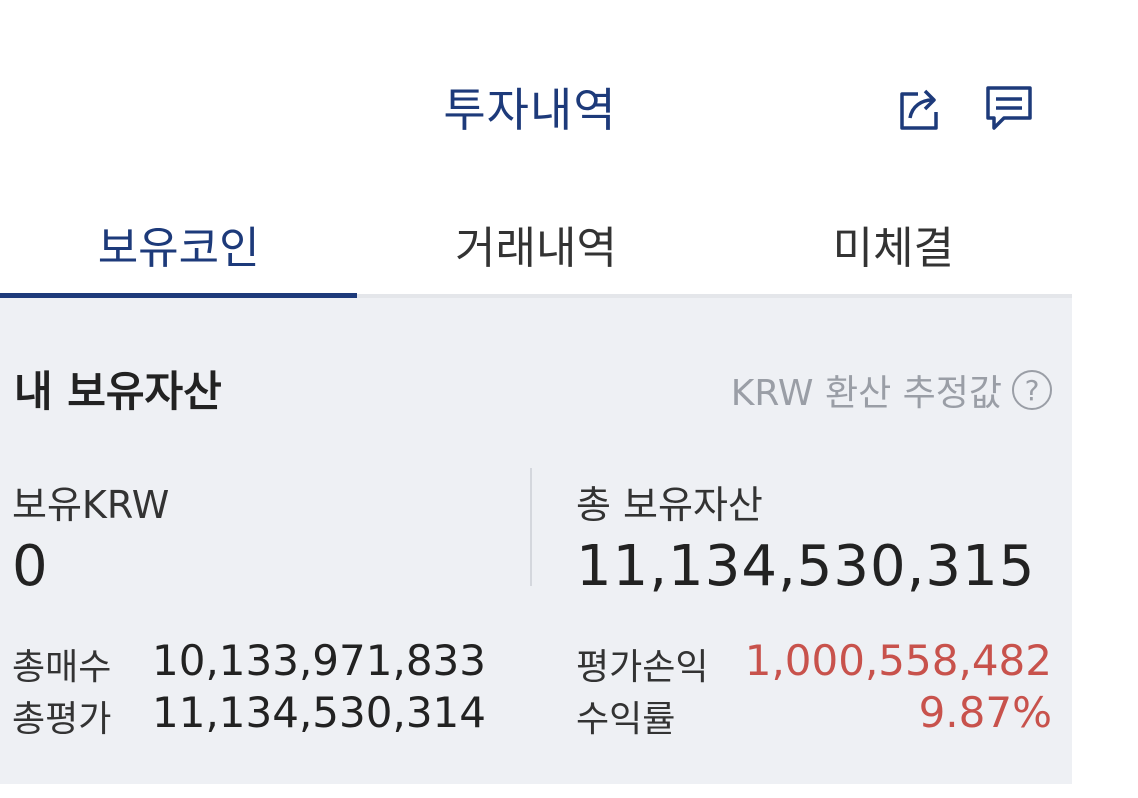 The image size is (1138, 798). I want to click on pnl-value: 1,000,558,482, so click(898, 660).